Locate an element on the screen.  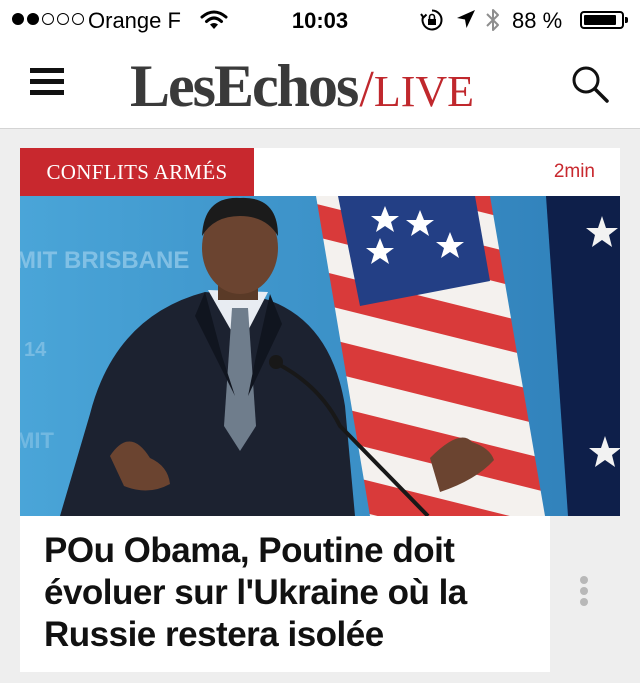
logo-slash: / is located at coordinates (366, 89).